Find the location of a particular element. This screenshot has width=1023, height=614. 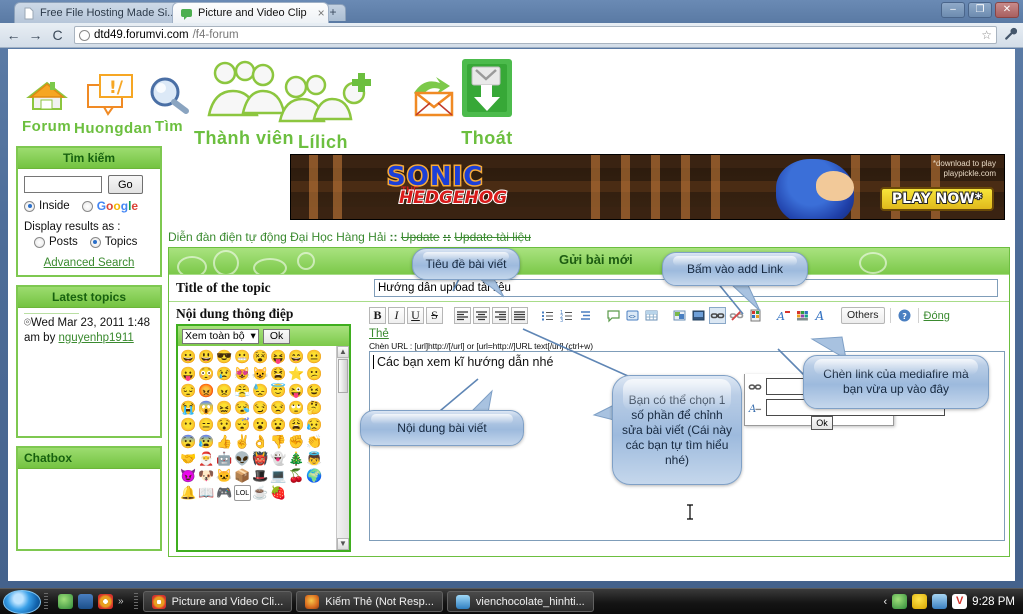

media-player-icon is located at coordinates (85, 601).